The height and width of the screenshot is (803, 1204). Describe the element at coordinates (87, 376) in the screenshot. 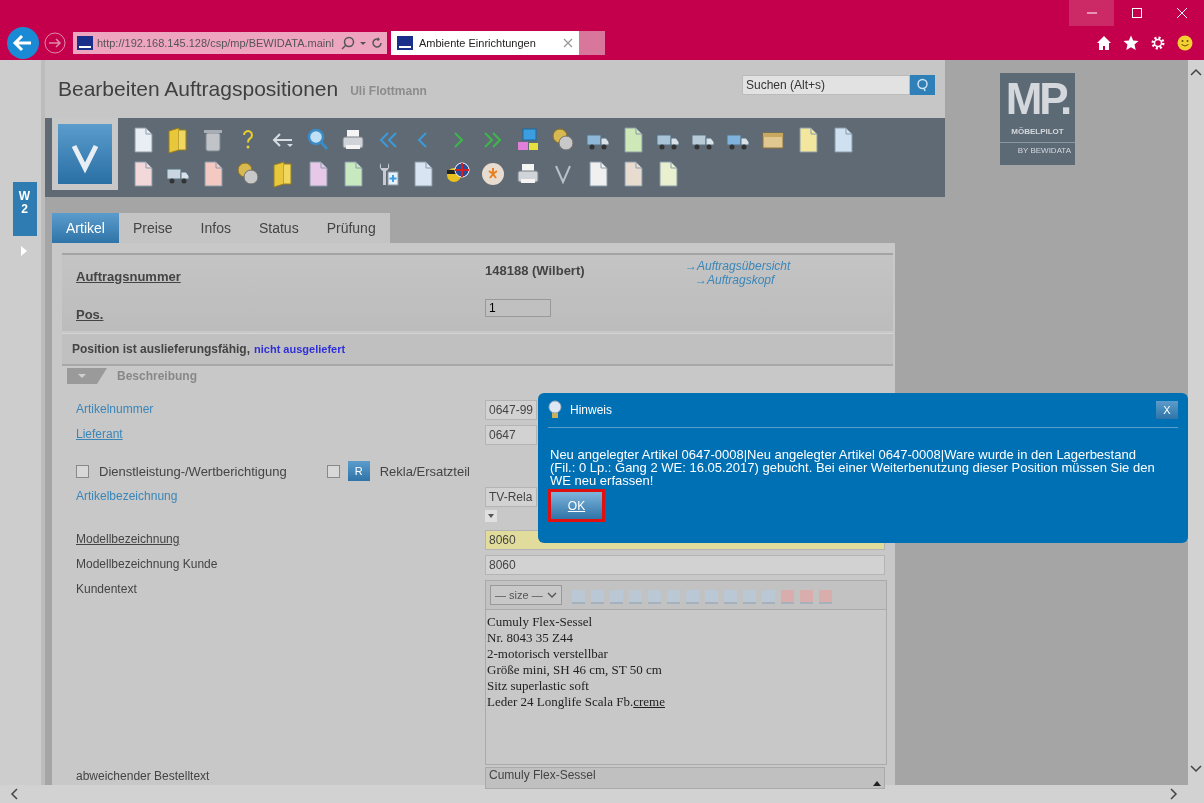

I see `section-toggle-icon` at that location.